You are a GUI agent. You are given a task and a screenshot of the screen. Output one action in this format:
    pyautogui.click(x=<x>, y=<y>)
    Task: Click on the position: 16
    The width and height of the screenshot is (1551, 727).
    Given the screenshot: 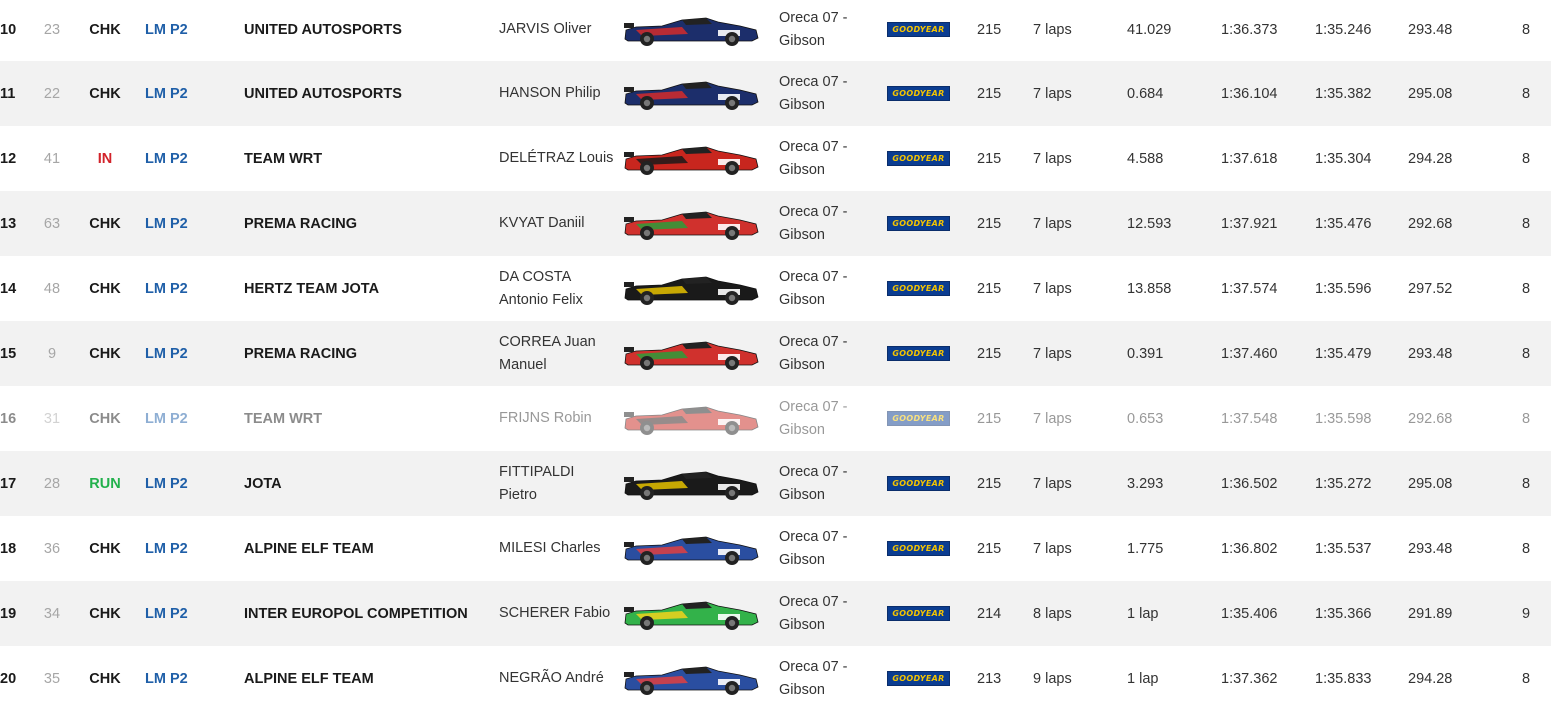 What is the action you would take?
    pyautogui.click(x=8, y=418)
    